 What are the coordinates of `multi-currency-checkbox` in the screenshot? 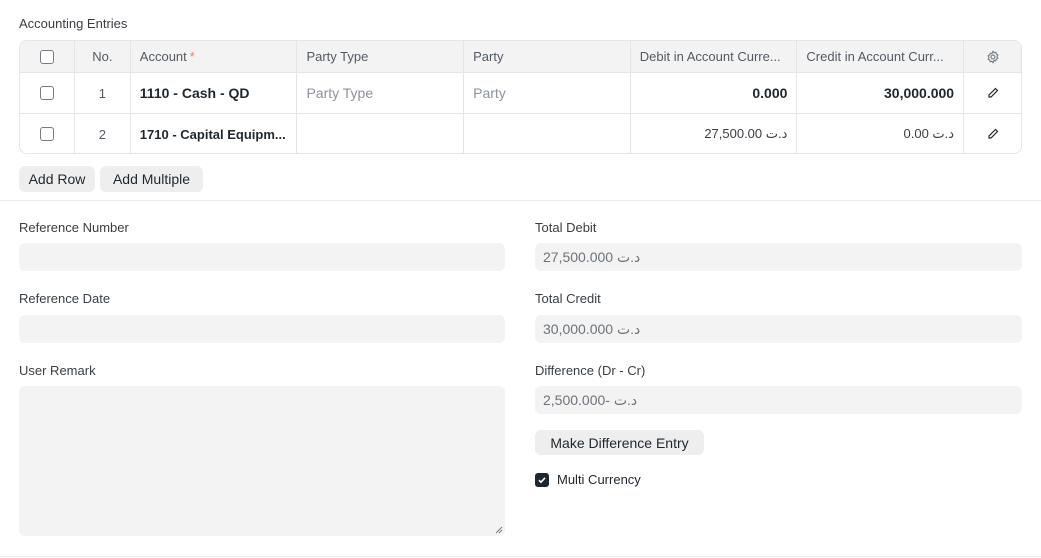 It's located at (542, 479).